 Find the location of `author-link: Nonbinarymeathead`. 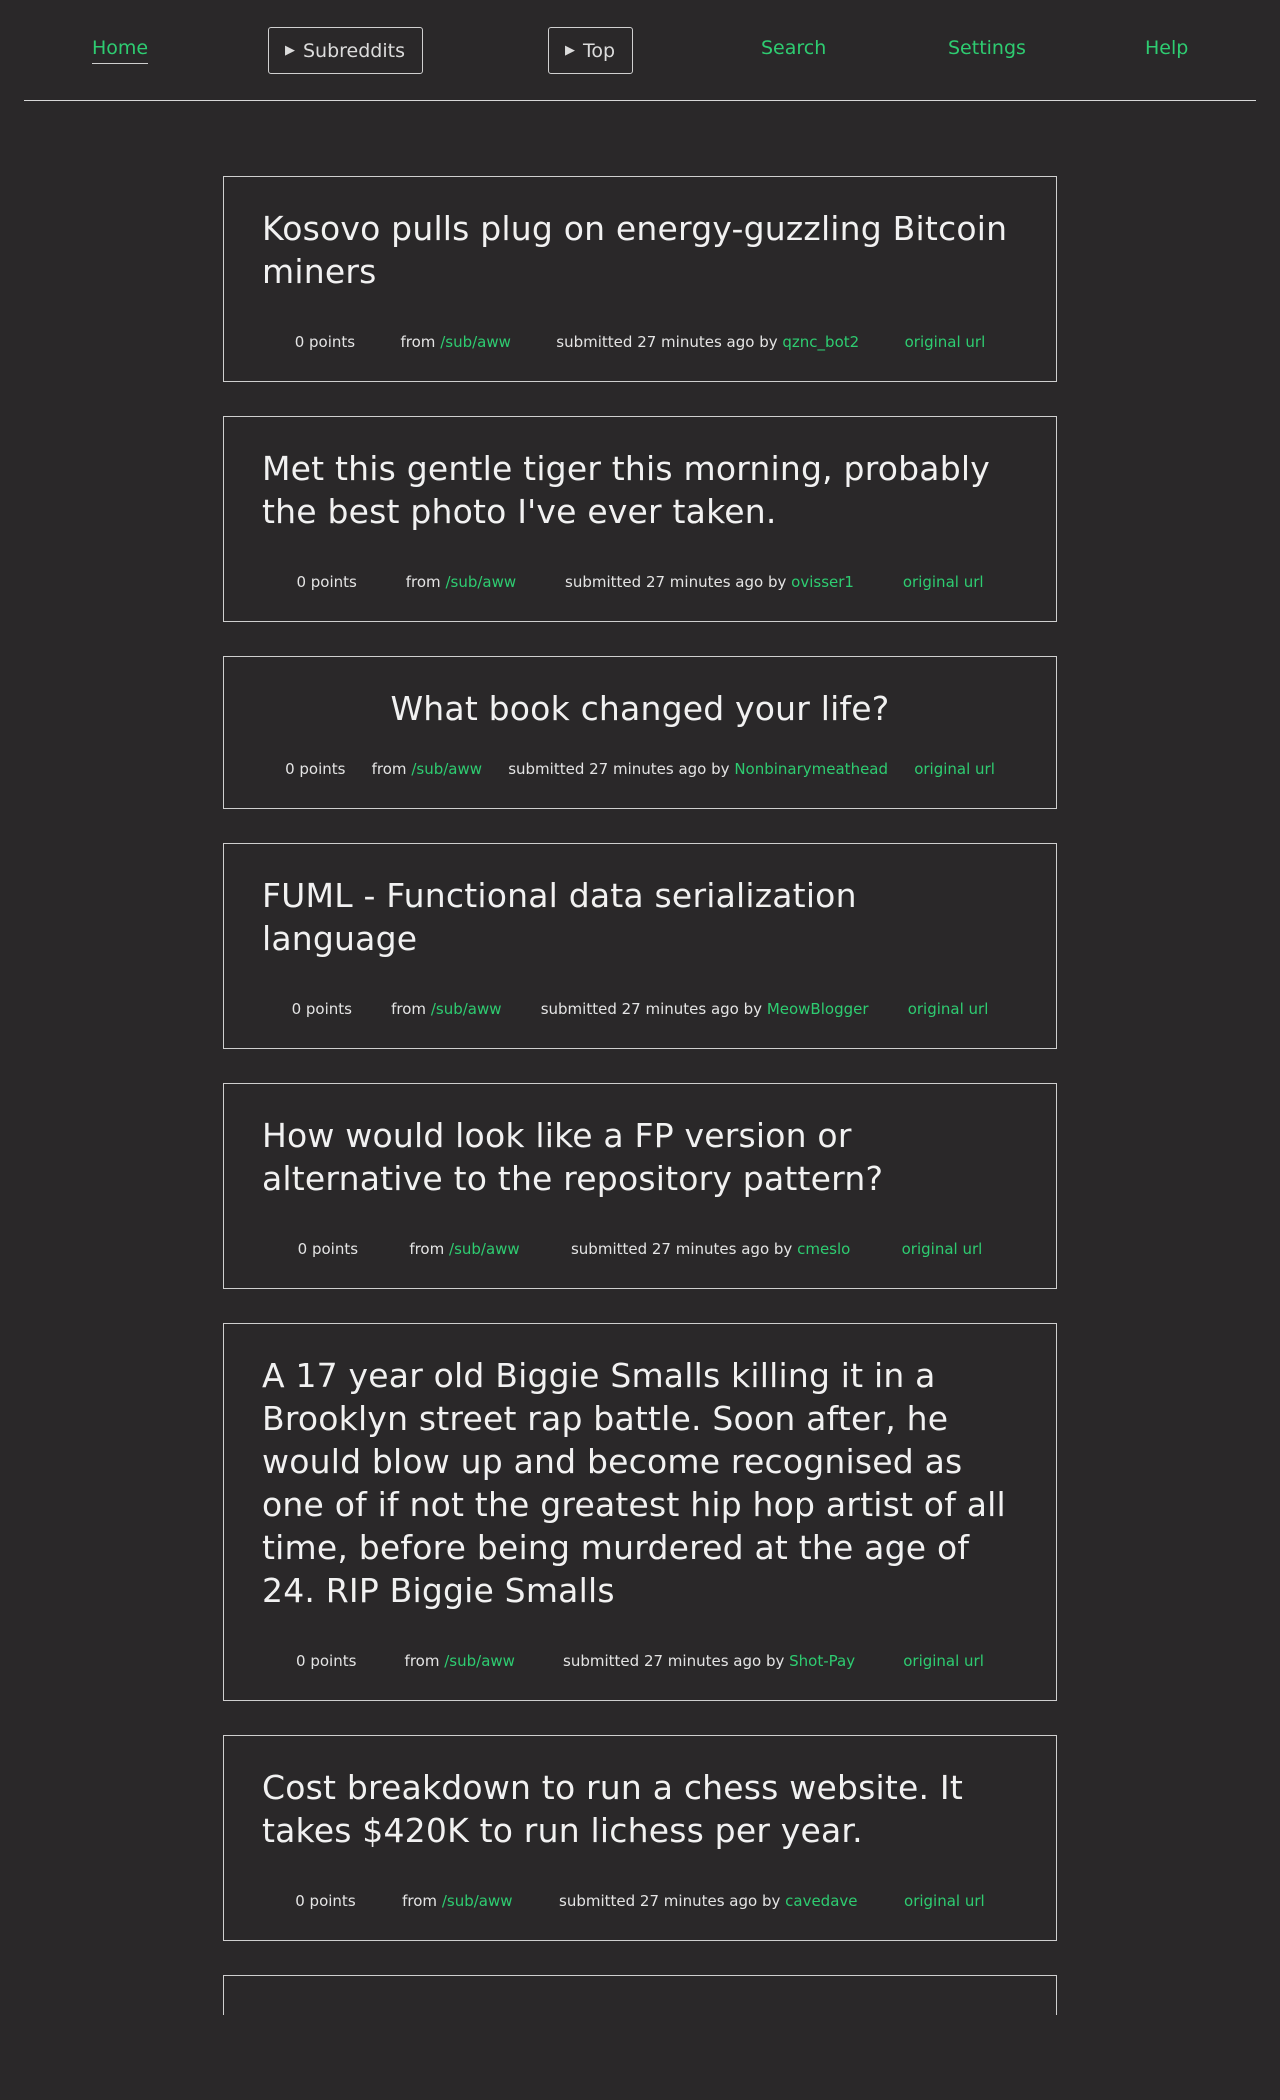

author-link: Nonbinarymeathead is located at coordinates (811, 769).